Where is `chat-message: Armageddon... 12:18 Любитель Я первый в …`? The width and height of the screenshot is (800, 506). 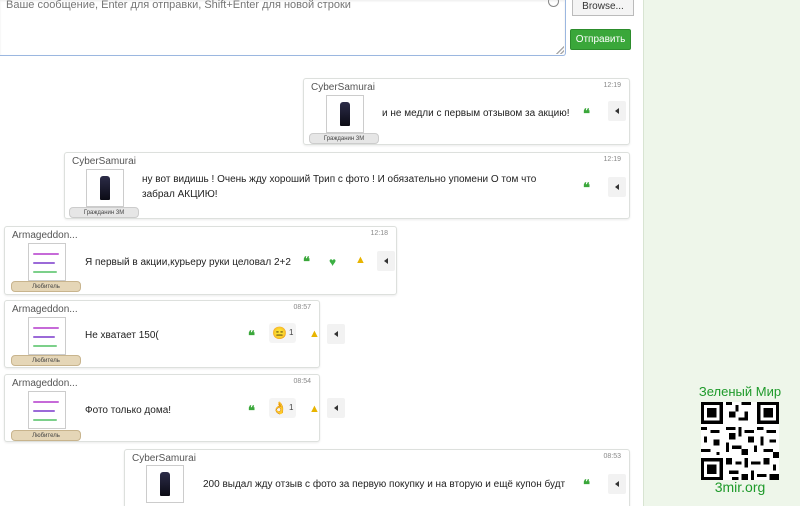 chat-message: Armageddon... 12:18 Любитель Я первый в … is located at coordinates (200, 260).